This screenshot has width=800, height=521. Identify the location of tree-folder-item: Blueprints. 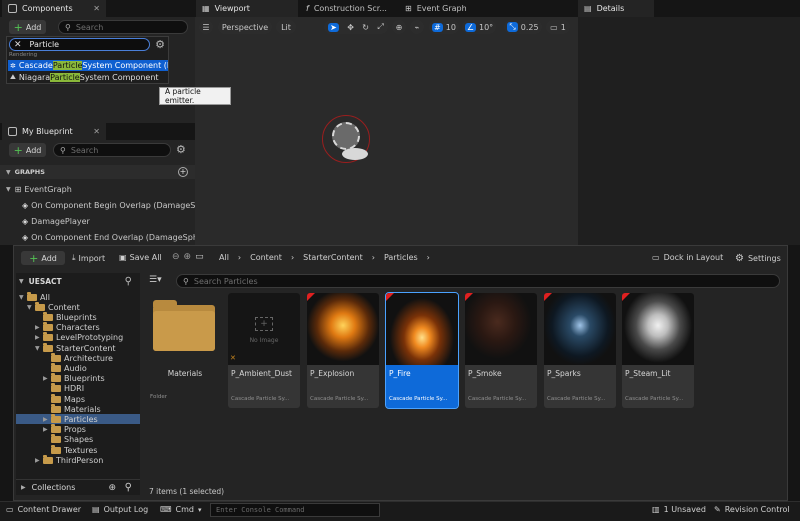
(78, 316).